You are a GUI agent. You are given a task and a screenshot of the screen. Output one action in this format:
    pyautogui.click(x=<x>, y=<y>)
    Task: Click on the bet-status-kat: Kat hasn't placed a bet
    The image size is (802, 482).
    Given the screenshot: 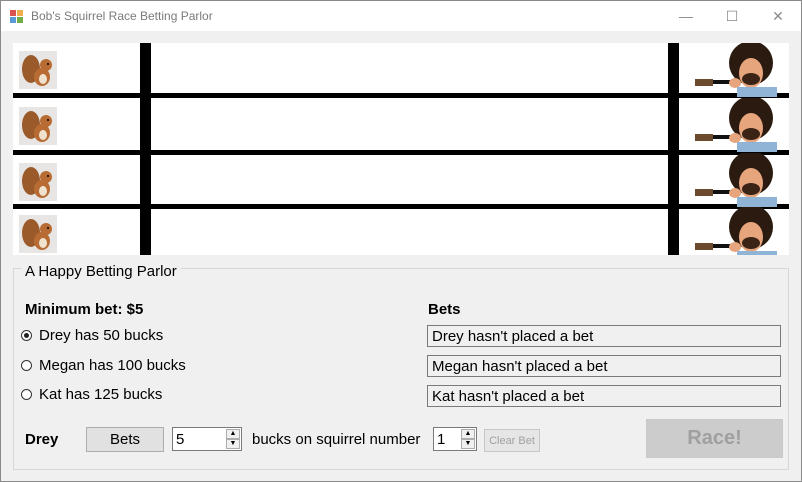 What is the action you would take?
    pyautogui.click(x=604, y=396)
    